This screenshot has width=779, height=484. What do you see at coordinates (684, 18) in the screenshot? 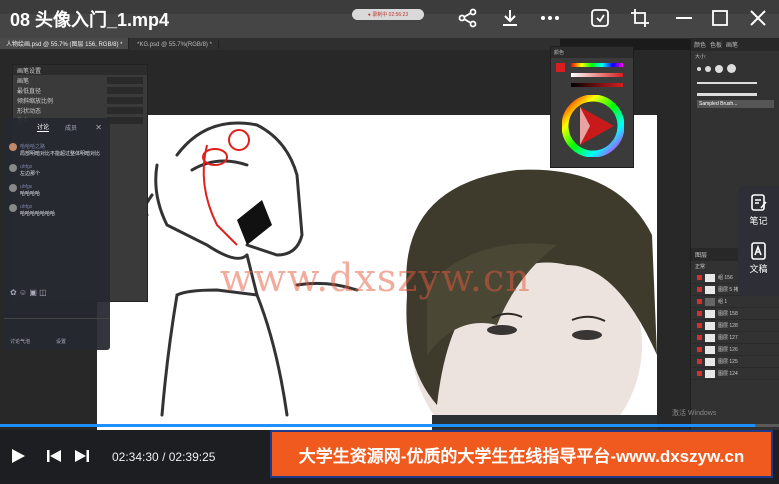
I see `minimize-icon` at bounding box center [684, 18].